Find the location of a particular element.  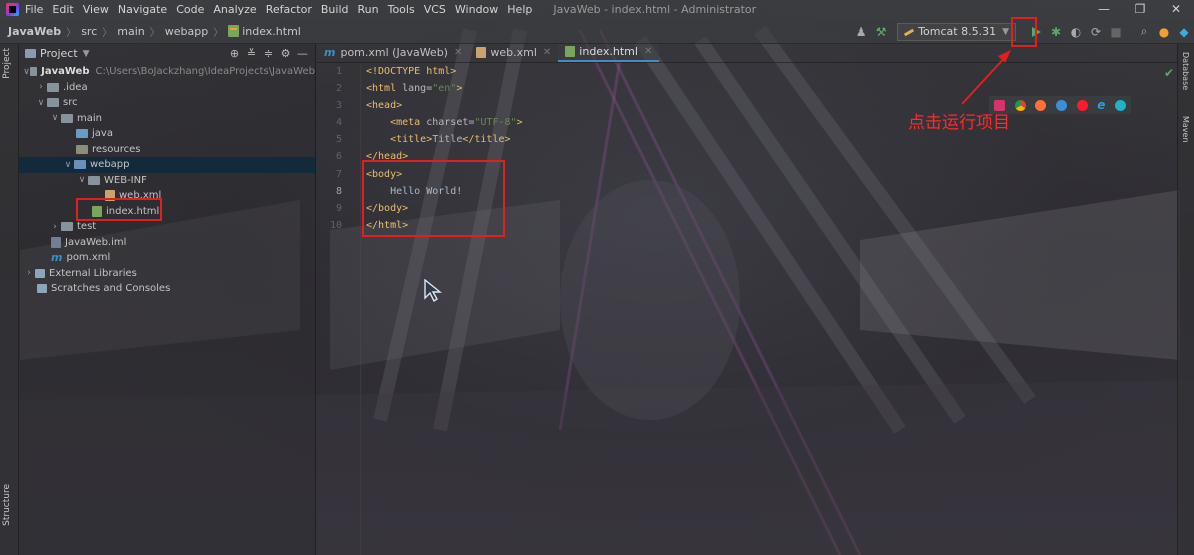

mouse-cursor-icon is located at coordinates (433, 291).